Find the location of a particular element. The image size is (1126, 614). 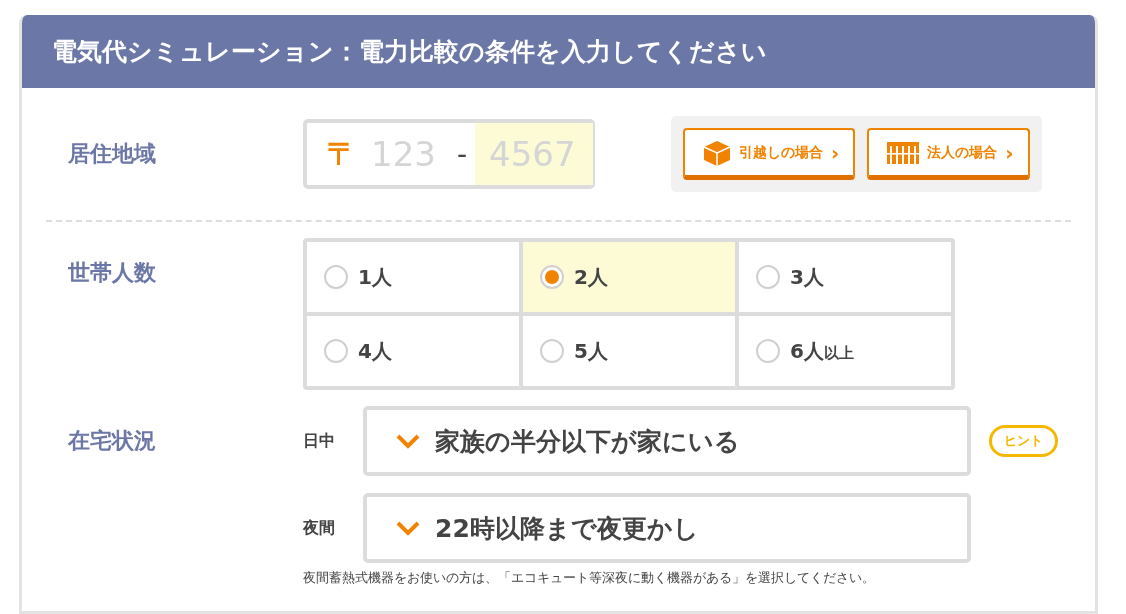

page-title: 電気代シミュレーション：電力比較の条件を入力してください is located at coordinates (409, 52).